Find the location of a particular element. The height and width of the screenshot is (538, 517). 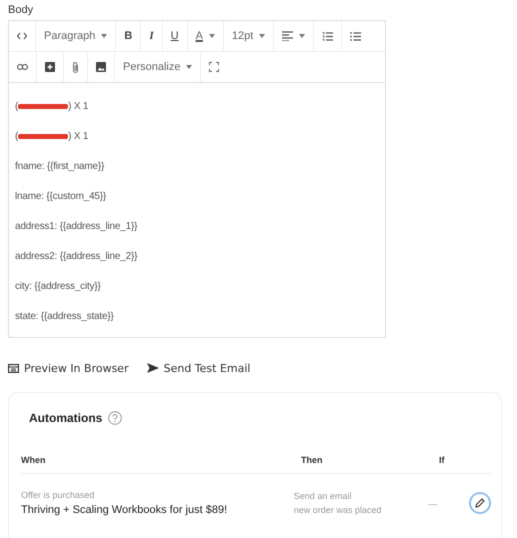

fullscreen-icon is located at coordinates (214, 67).